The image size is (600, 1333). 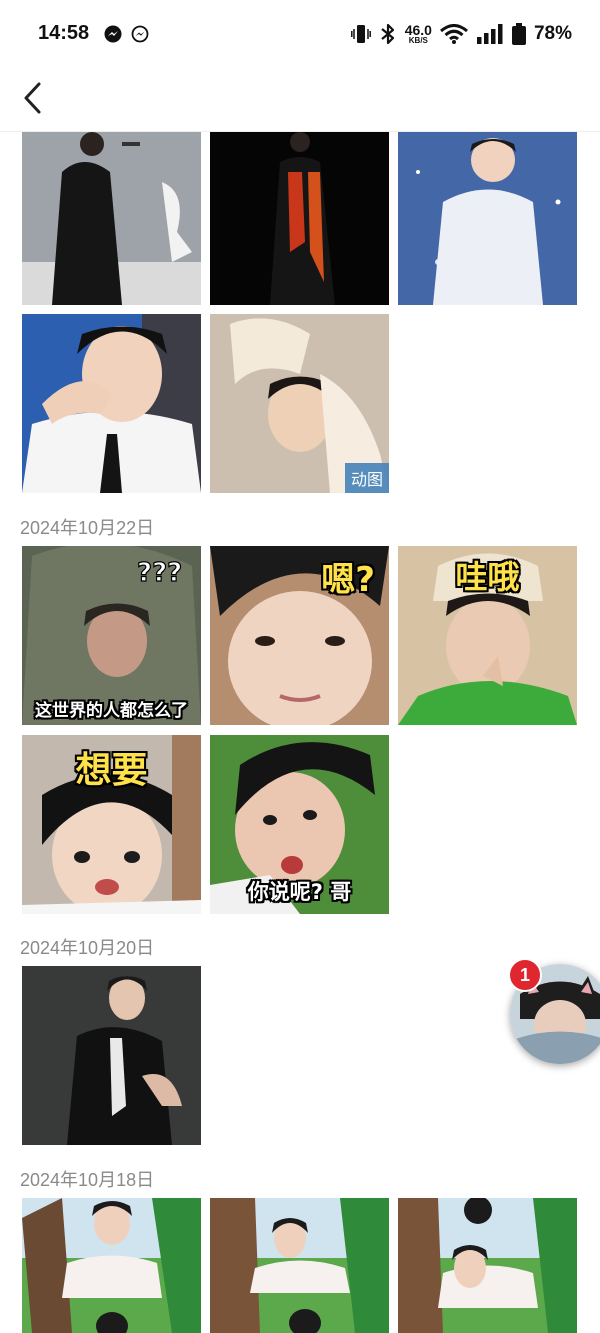 What do you see at coordinates (552, 33) in the screenshot?
I see `battery-percent: 78%` at bounding box center [552, 33].